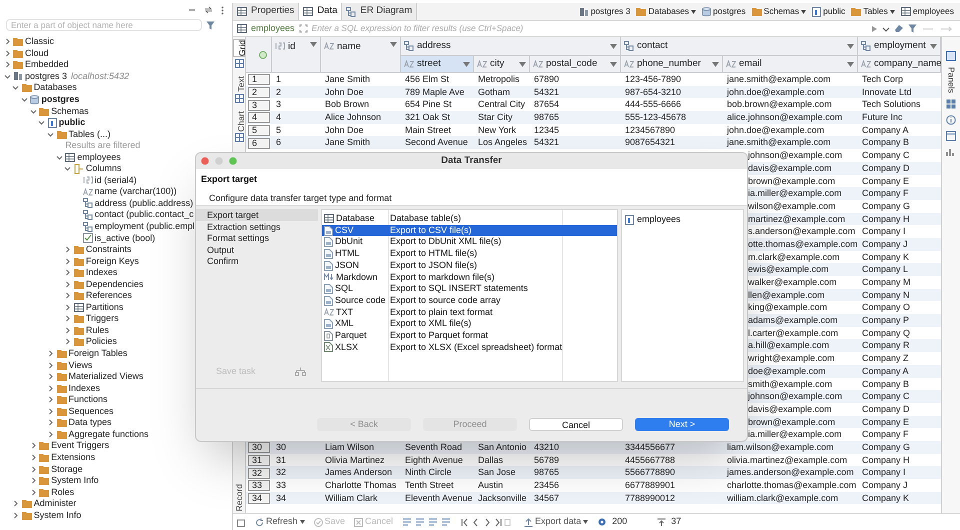 The width and height of the screenshot is (960, 530). Describe the element at coordinates (102, 319) in the screenshot. I see `tree-item: Triggers` at that location.